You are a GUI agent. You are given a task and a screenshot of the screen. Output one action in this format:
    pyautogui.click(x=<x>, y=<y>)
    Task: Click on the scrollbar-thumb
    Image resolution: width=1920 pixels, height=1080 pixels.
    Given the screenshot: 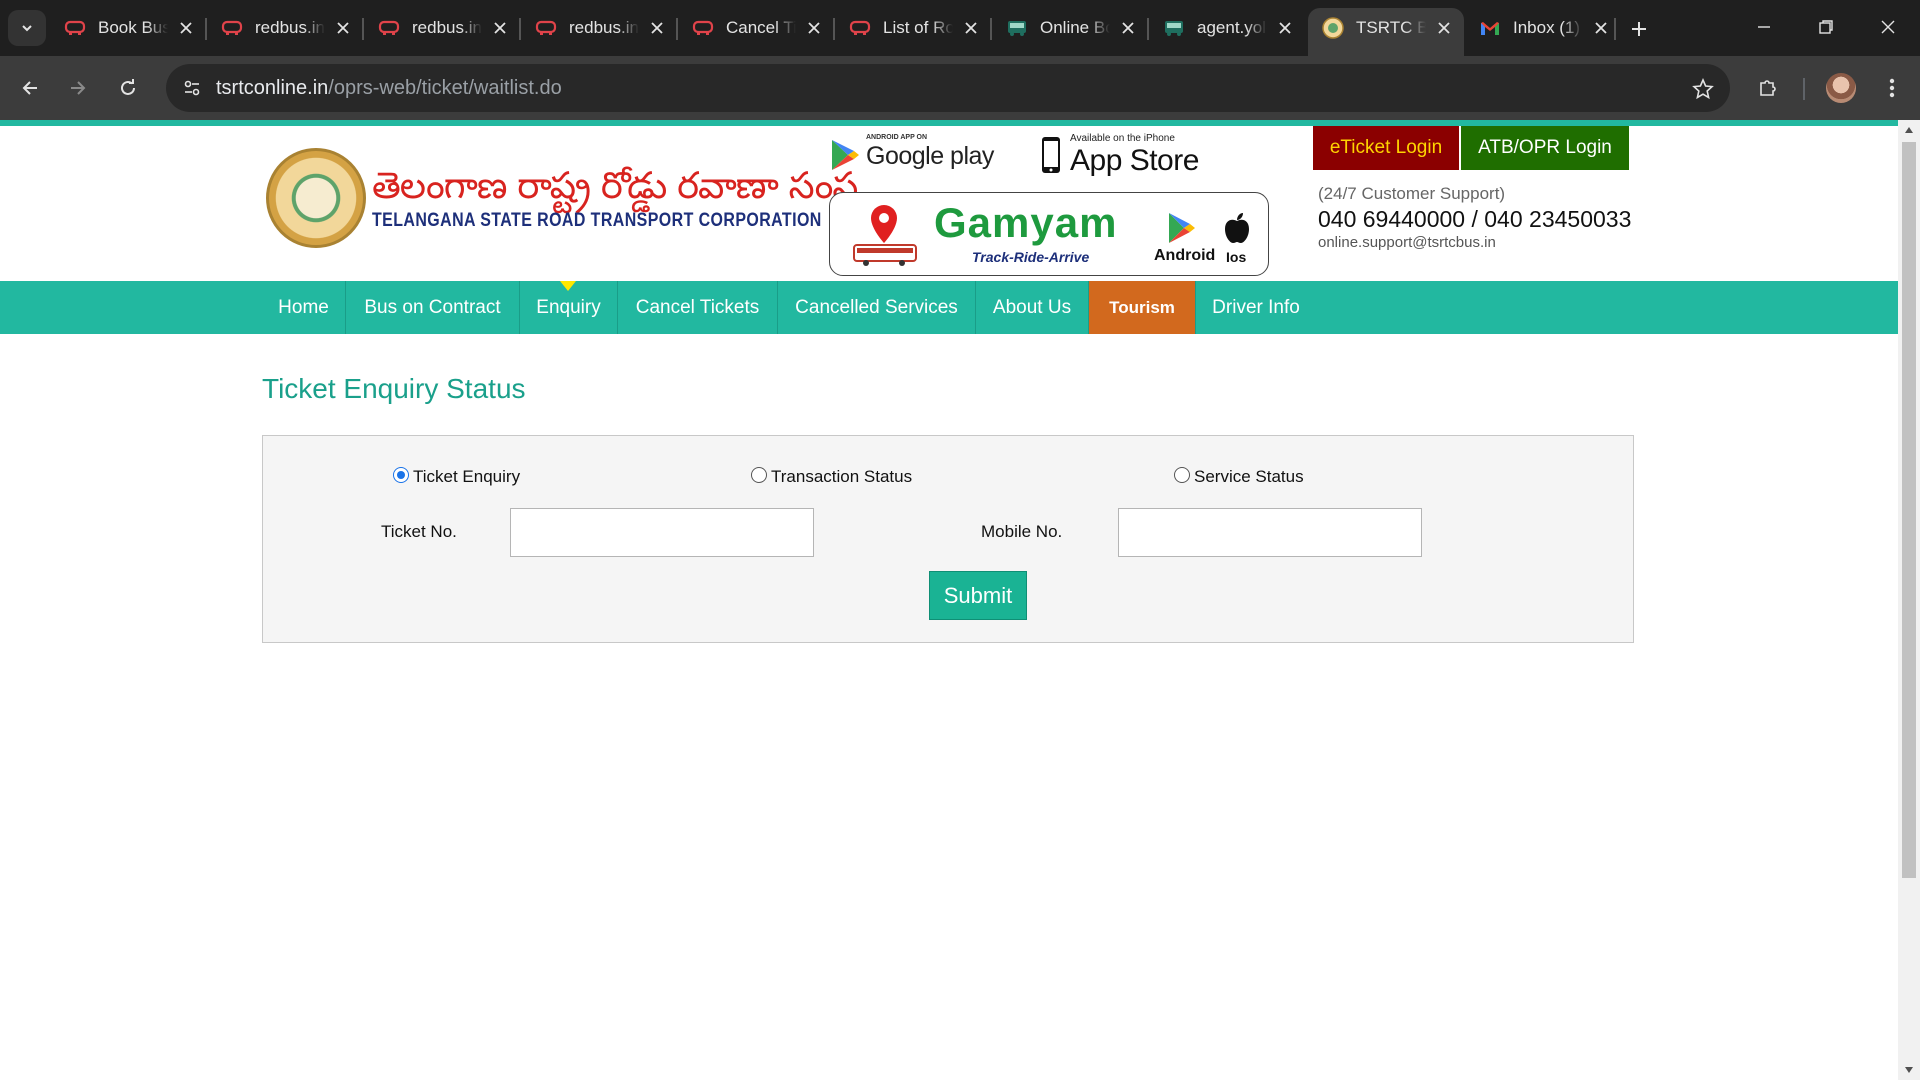 What is the action you would take?
    pyautogui.click(x=1909, y=510)
    